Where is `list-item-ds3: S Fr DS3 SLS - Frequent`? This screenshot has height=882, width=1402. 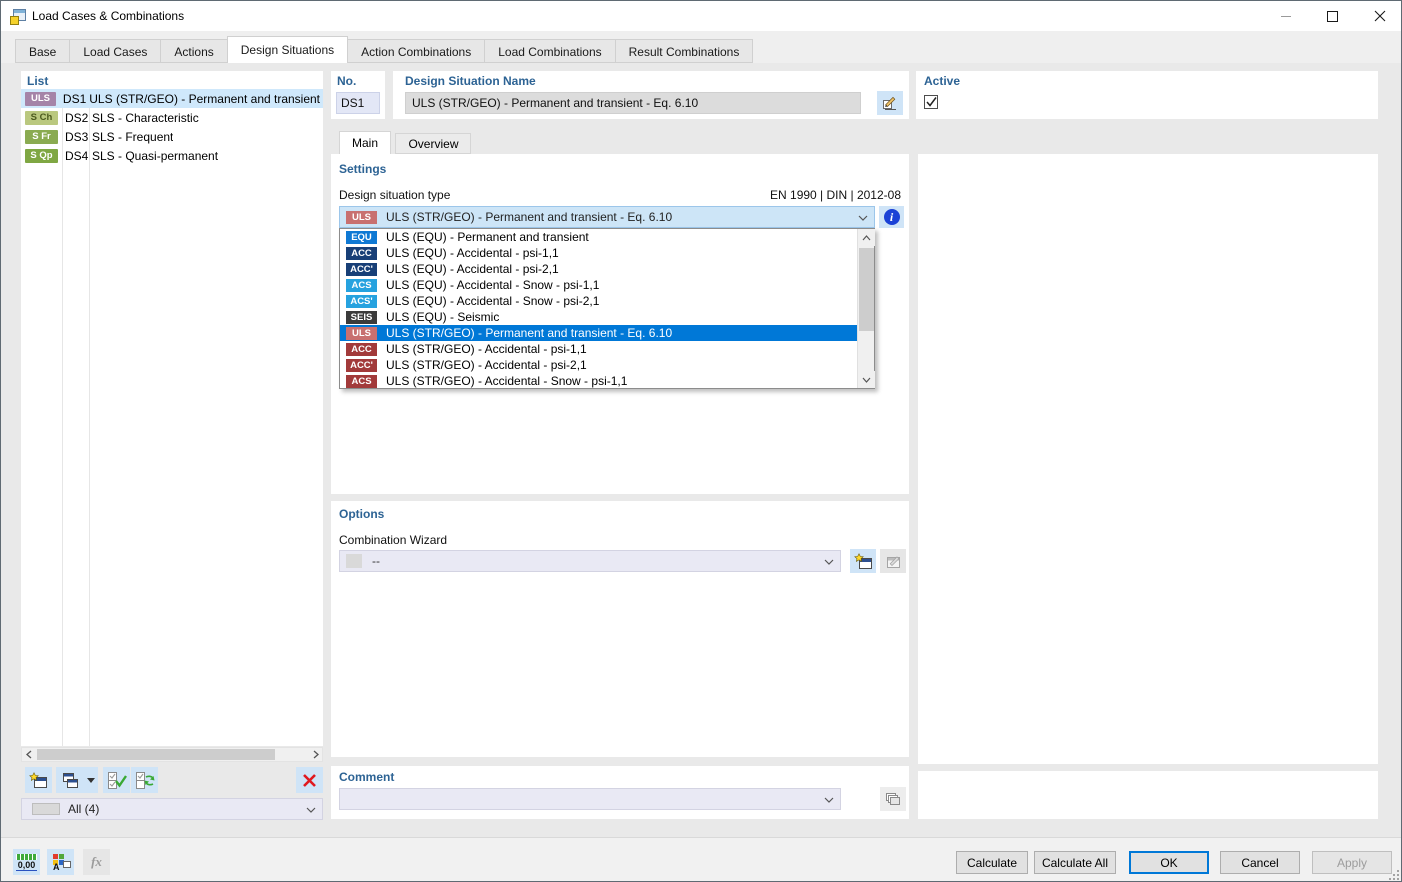 list-item-ds3: S Fr DS3 SLS - Frequent is located at coordinates (172, 136).